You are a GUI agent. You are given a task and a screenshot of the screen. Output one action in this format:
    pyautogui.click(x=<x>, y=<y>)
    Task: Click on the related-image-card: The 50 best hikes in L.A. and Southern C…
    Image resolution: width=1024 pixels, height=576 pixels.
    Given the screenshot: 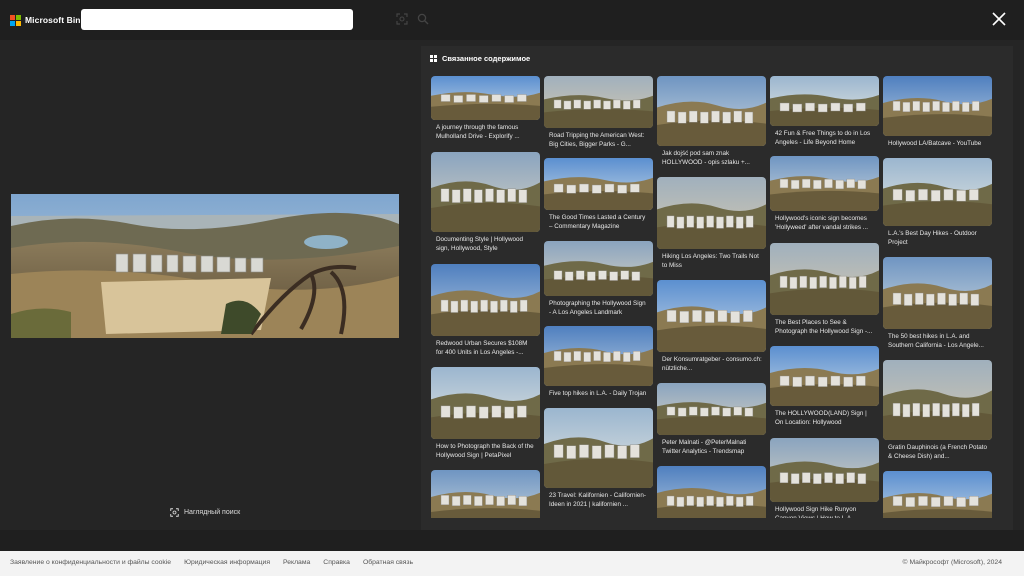 What is the action you would take?
    pyautogui.click(x=937, y=303)
    